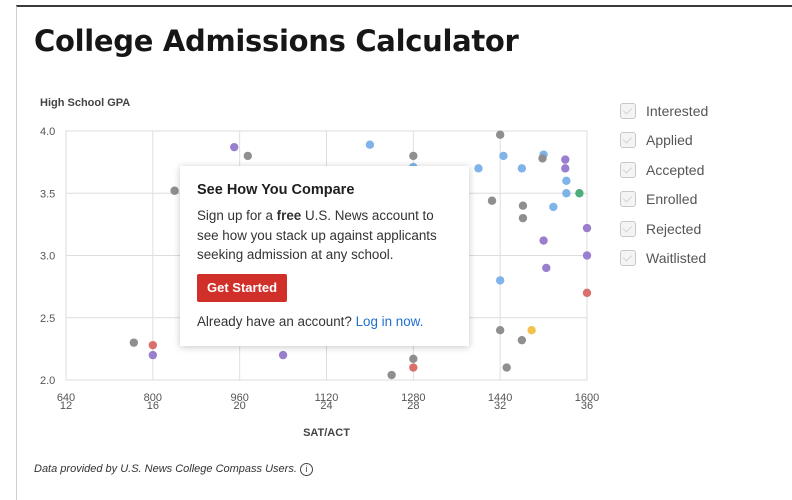 The image size is (792, 500). Describe the element at coordinates (47, 381) in the screenshot. I see `y-tick-label: 2.0` at that location.